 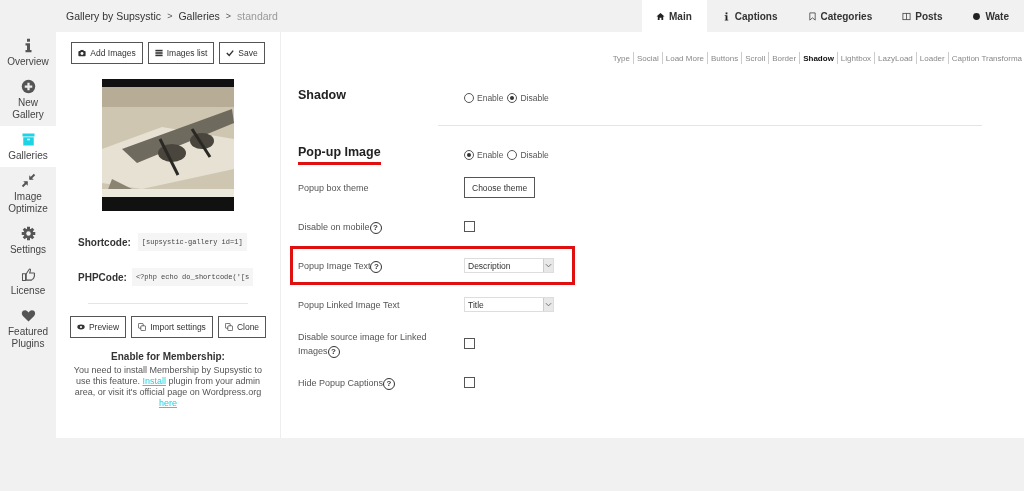 What do you see at coordinates (28, 328) in the screenshot?
I see `sidebar-item: Featured Plugins` at bounding box center [28, 328].